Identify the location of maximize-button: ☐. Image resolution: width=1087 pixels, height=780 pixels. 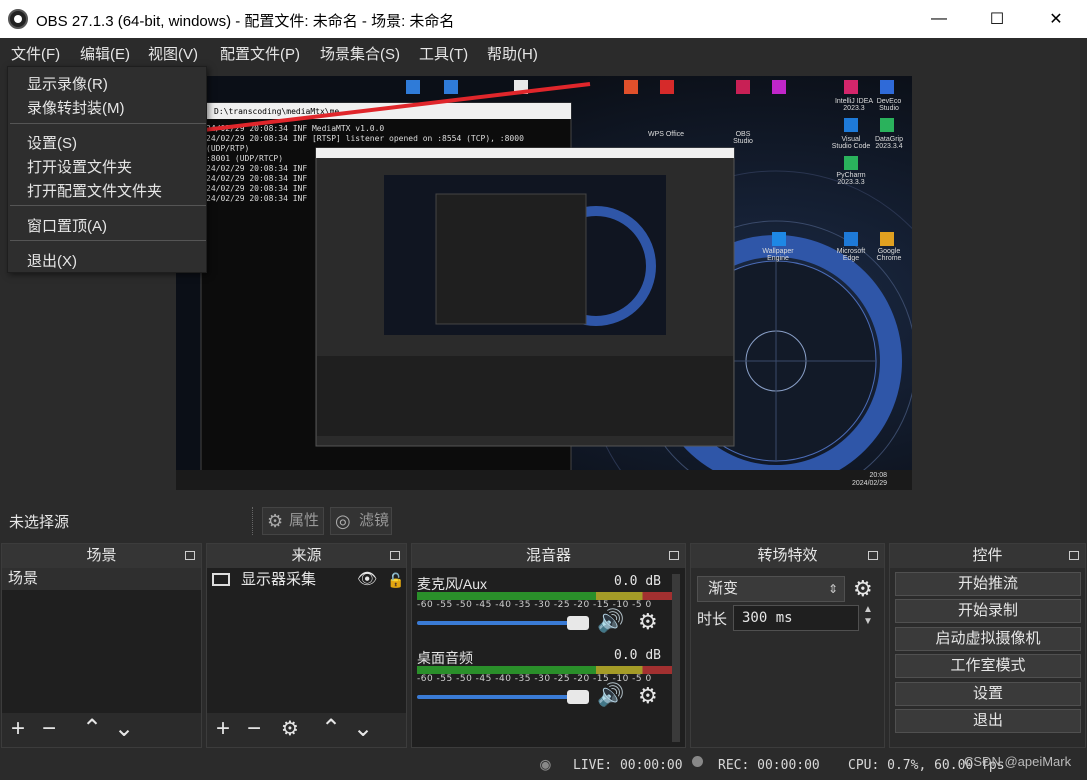
(997, 19).